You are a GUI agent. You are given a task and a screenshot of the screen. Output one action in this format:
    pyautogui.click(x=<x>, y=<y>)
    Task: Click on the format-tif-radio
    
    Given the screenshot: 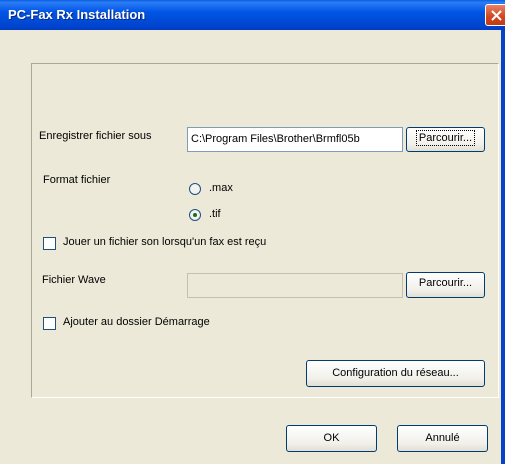 What is the action you would take?
    pyautogui.click(x=195, y=215)
    